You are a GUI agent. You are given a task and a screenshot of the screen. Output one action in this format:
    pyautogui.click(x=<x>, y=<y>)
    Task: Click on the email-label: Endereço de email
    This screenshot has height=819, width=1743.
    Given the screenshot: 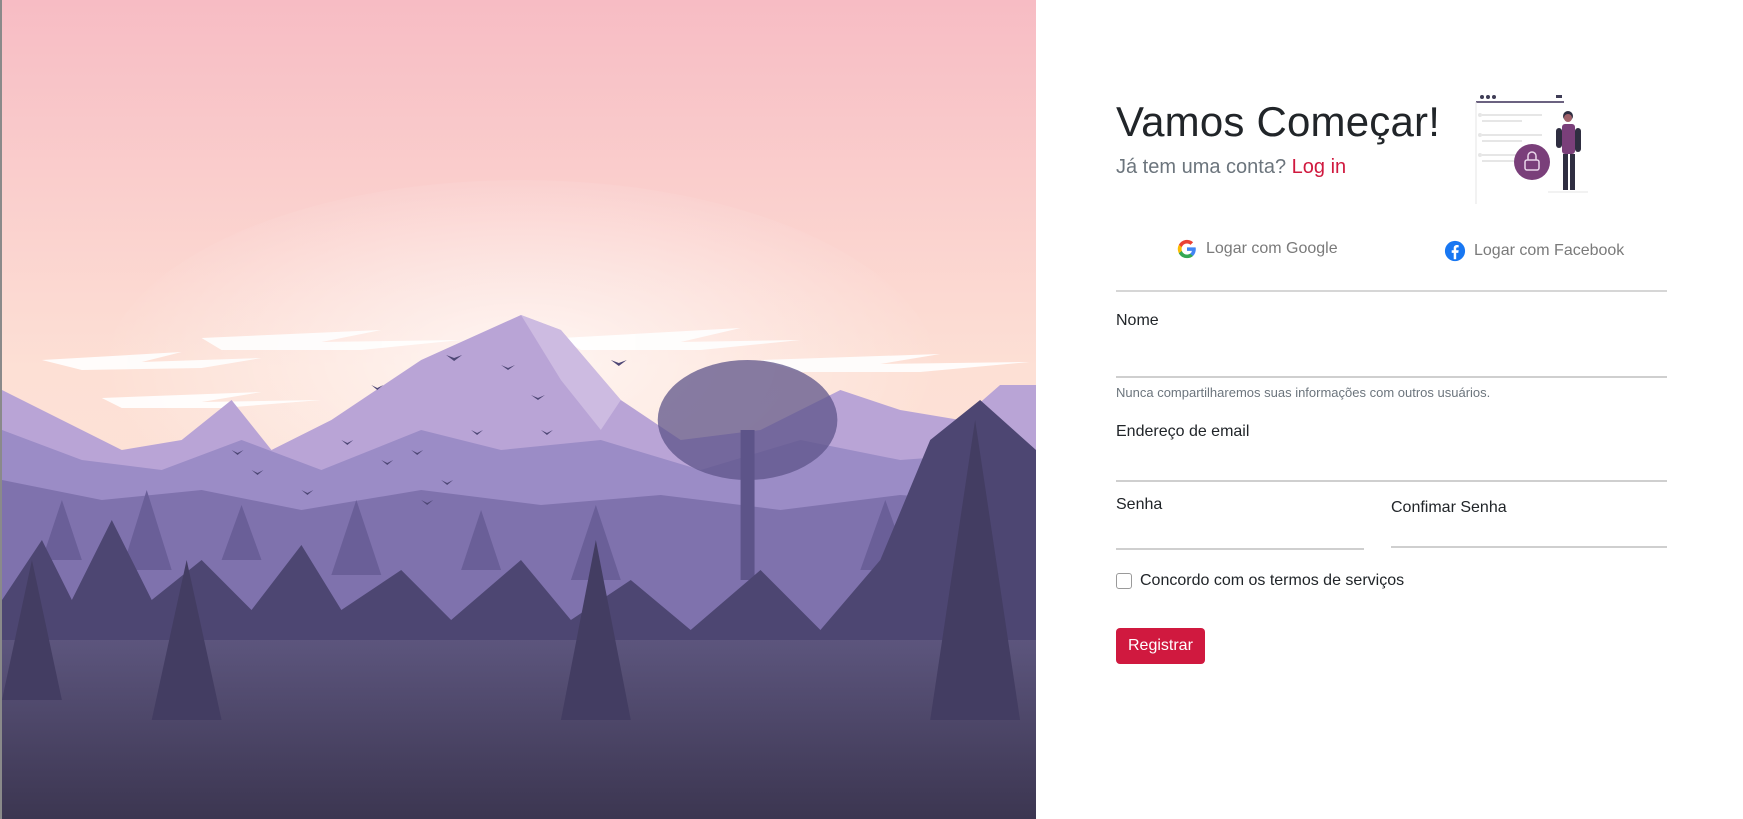 What is the action you would take?
    pyautogui.click(x=1183, y=431)
    